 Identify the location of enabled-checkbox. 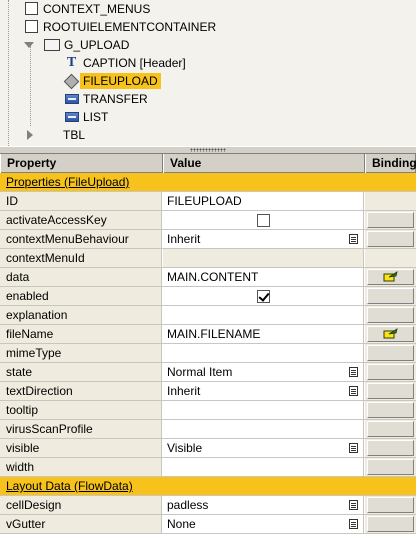
(263, 296).